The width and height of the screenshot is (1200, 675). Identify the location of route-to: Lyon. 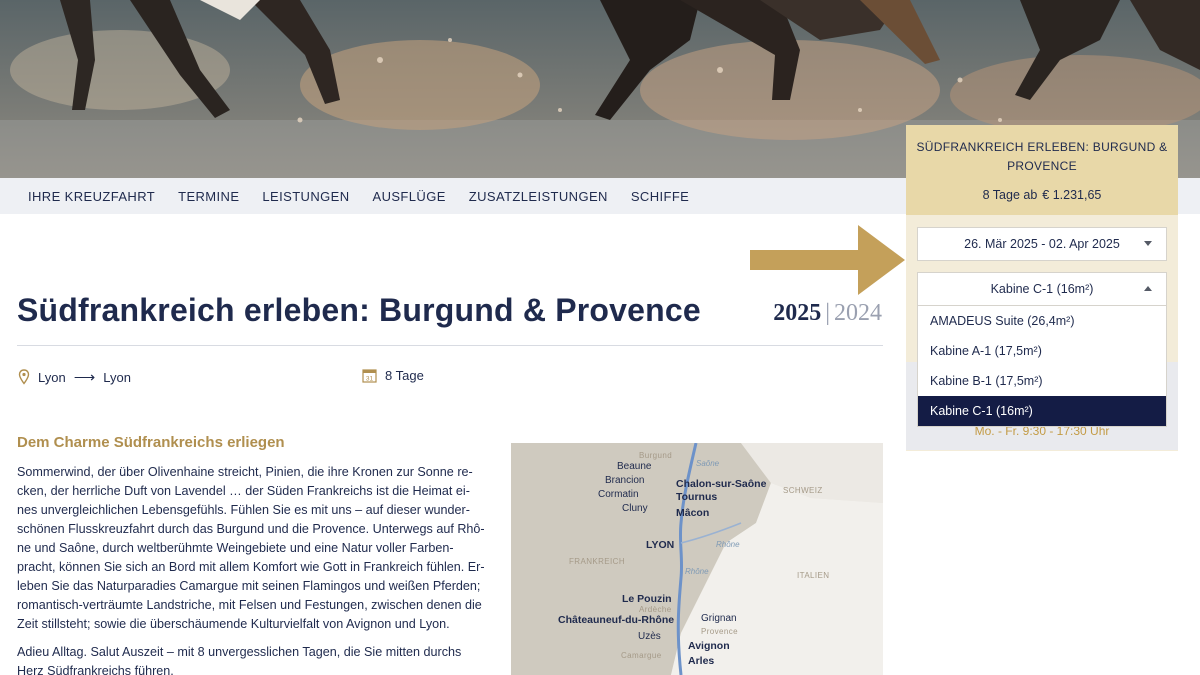
(117, 377).